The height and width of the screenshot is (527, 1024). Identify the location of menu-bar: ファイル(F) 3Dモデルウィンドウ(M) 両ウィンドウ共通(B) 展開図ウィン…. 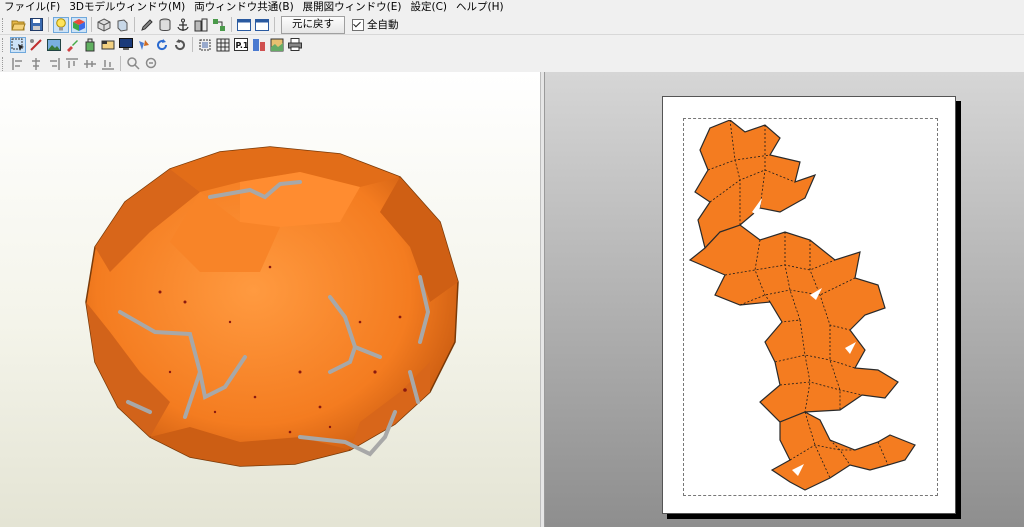
(512, 7).